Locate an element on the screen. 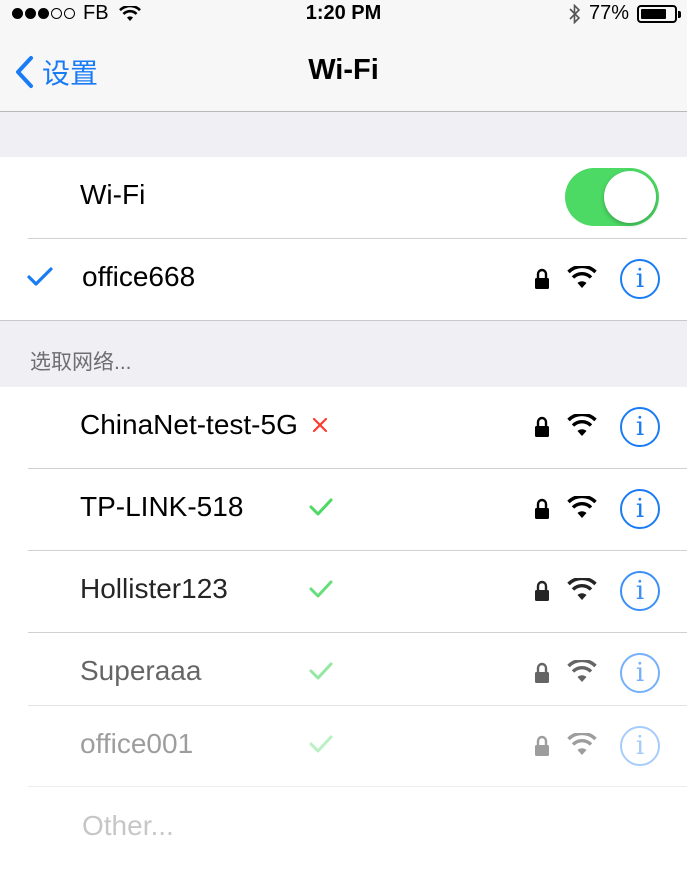 The width and height of the screenshot is (687, 870). network-row: Hollister123 i is located at coordinates (343, 591).